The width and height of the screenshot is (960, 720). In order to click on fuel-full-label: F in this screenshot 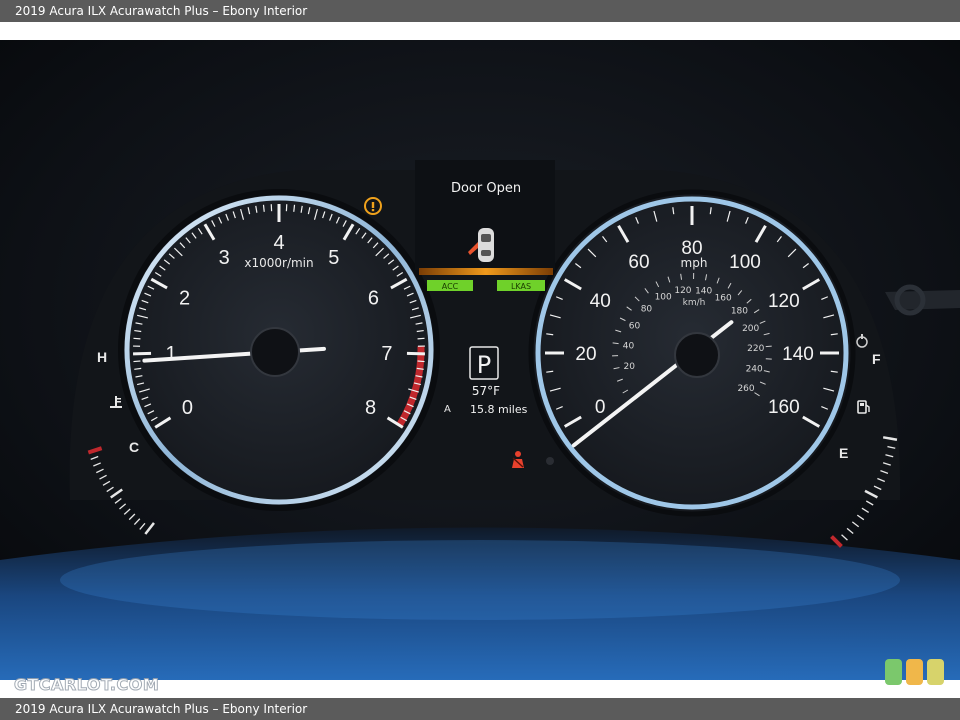, I will do `click(876, 359)`.